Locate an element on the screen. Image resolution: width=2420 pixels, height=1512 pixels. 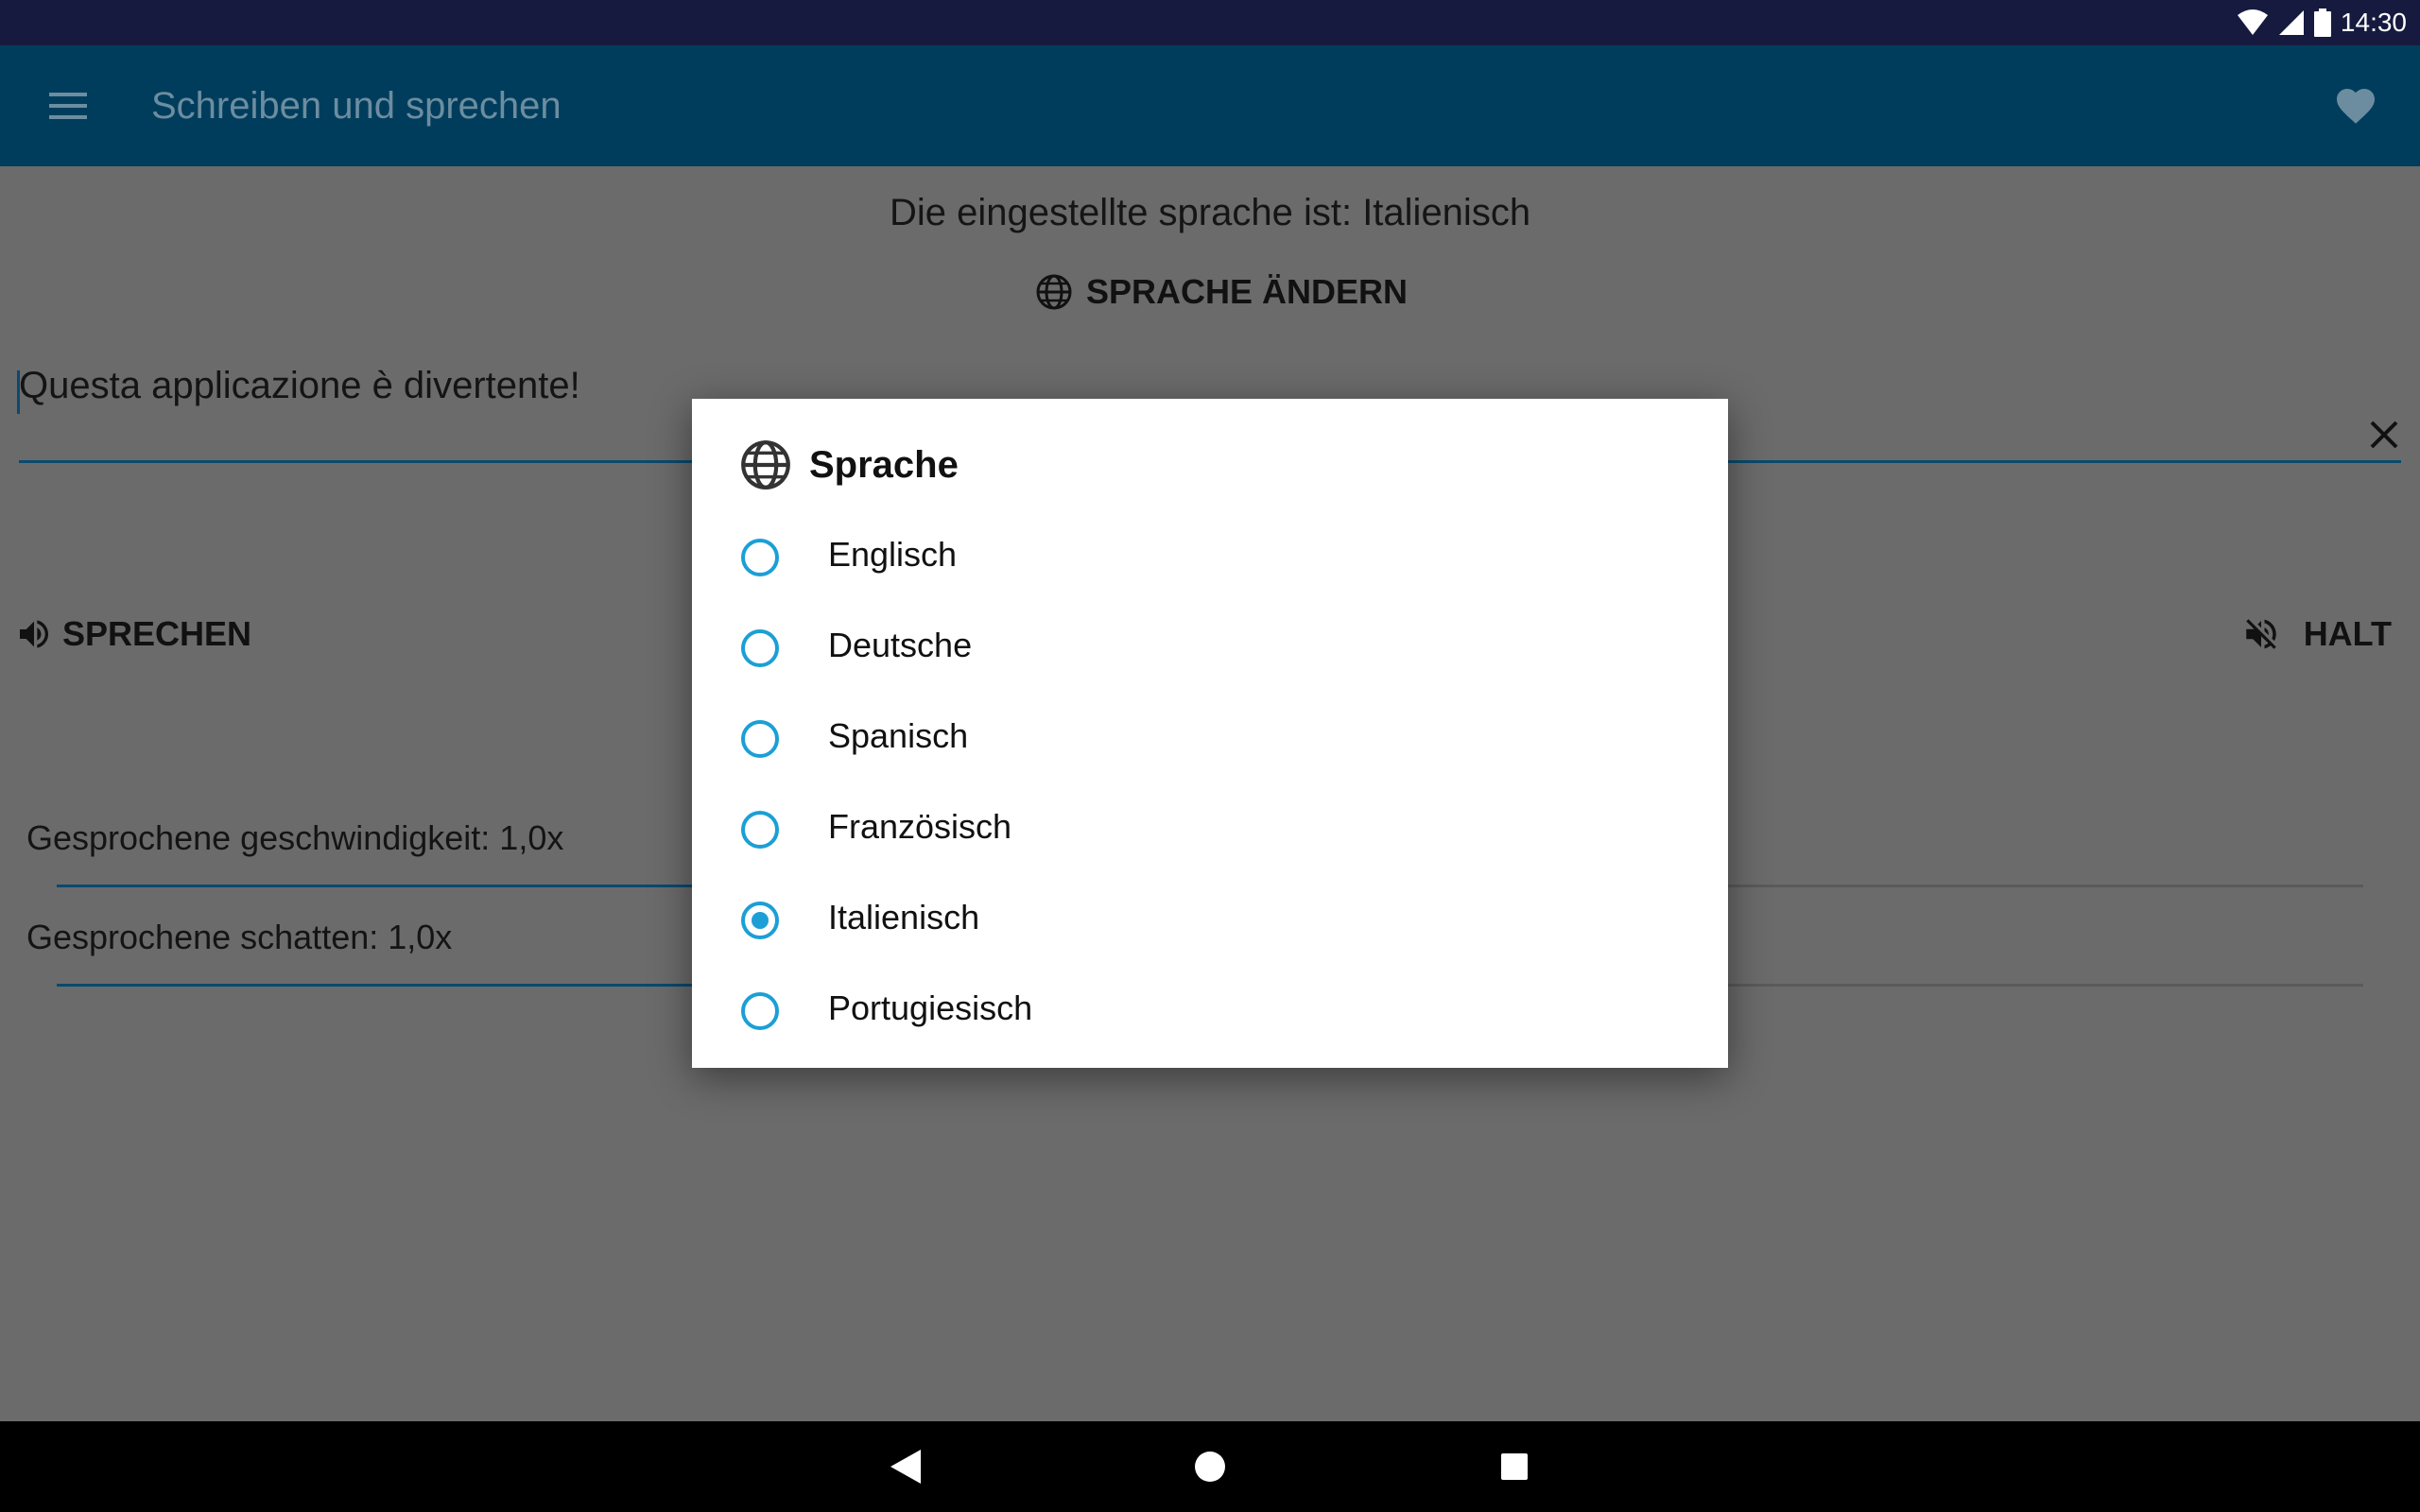
language-option-portugiesisch: Portugiesisch is located at coordinates (1210, 1013).